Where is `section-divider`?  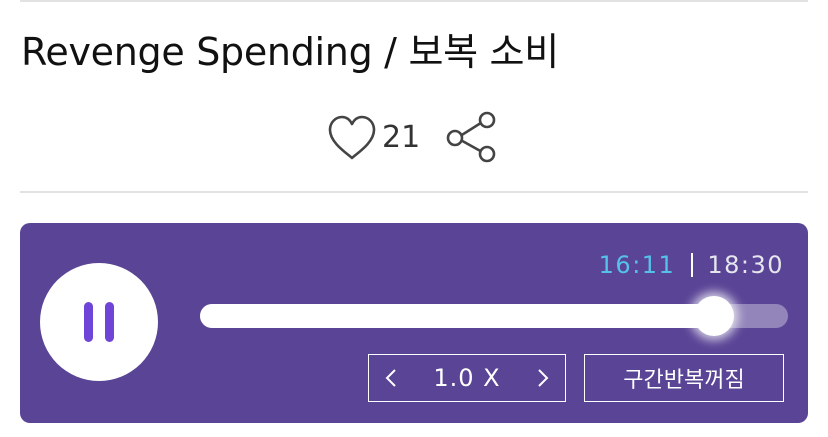 section-divider is located at coordinates (414, 192).